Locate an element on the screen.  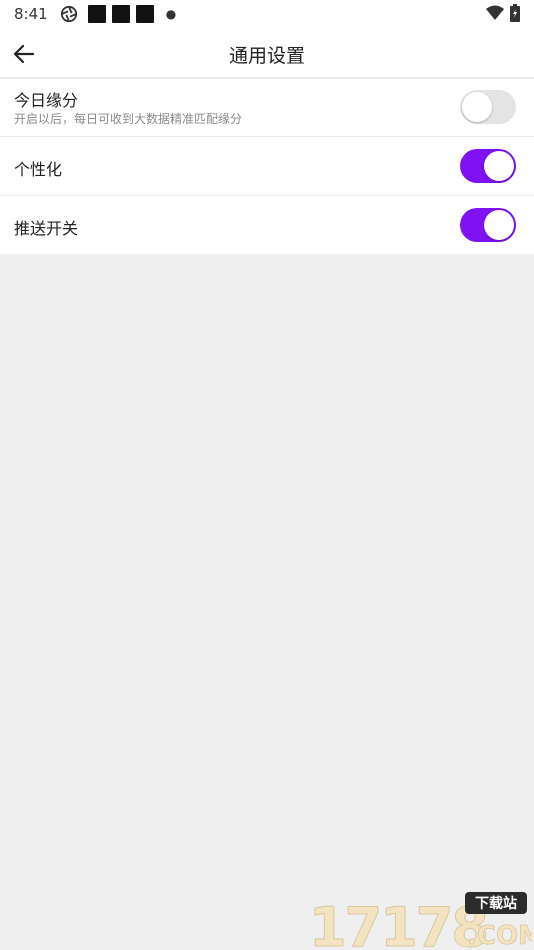
personalization-toggle is located at coordinates (488, 166).